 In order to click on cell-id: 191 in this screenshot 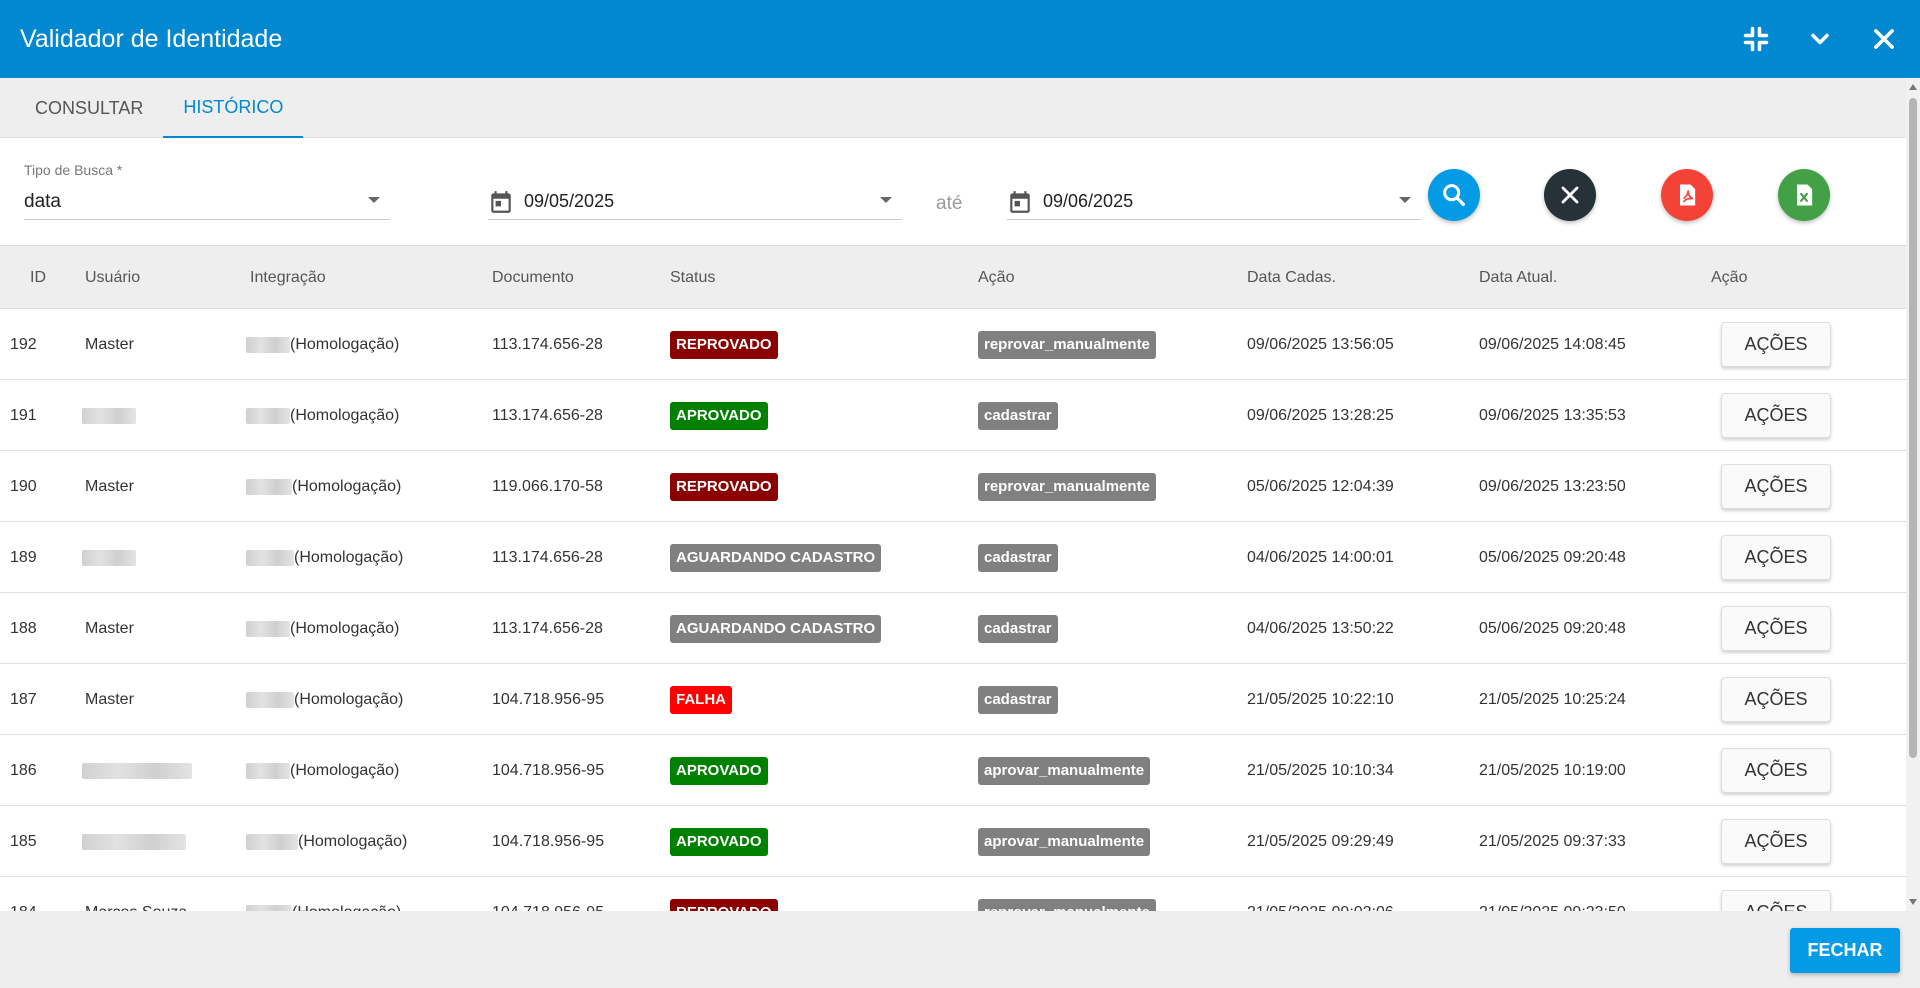, I will do `click(23, 415)`.